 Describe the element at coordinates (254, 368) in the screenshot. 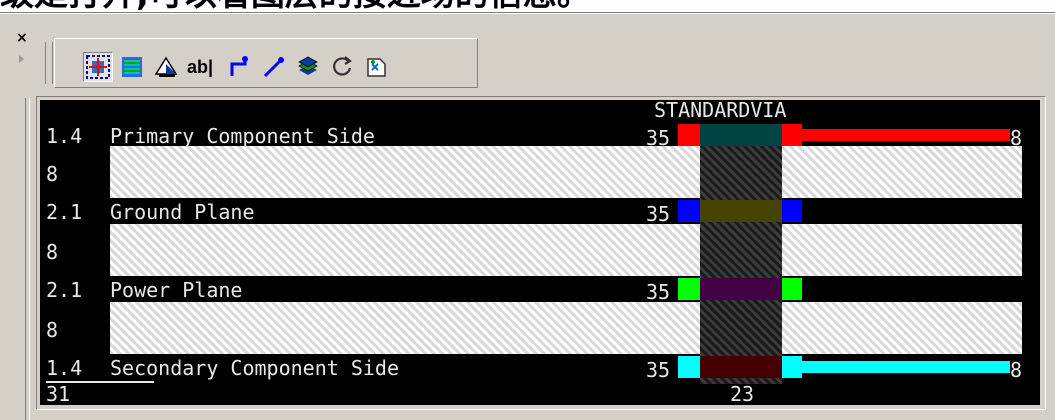

I see `layer-name: Secondary Component Side` at that location.